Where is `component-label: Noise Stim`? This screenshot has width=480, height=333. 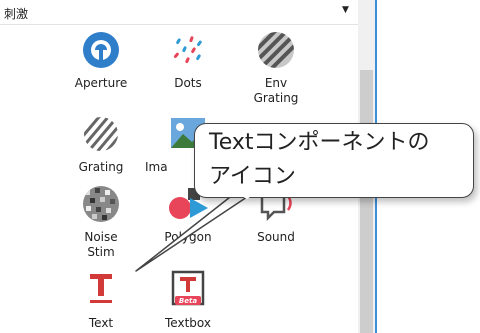
component-label: Noise Stim is located at coordinates (101, 244).